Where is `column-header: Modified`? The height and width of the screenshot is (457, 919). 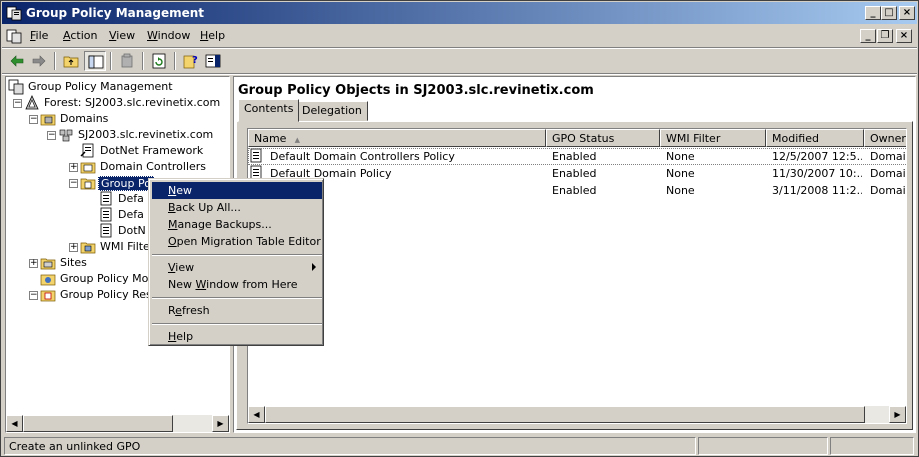 column-header: Modified is located at coordinates (815, 138).